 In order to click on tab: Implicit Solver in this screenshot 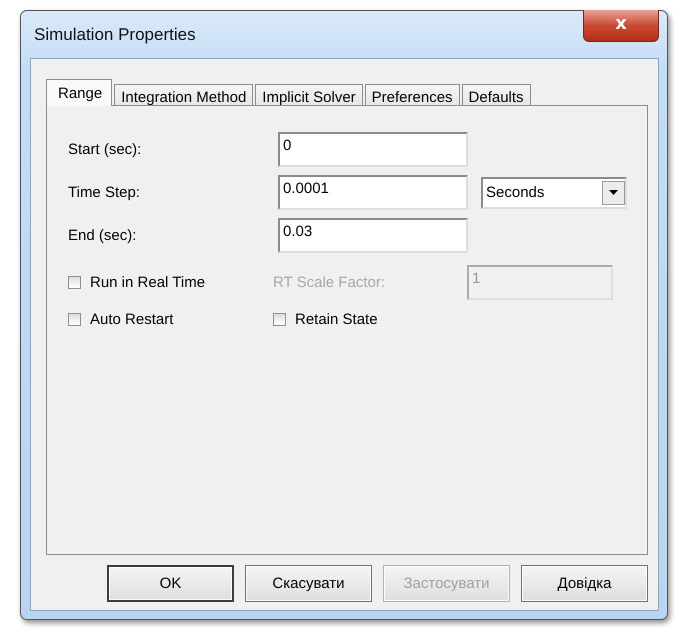, I will do `click(309, 94)`.